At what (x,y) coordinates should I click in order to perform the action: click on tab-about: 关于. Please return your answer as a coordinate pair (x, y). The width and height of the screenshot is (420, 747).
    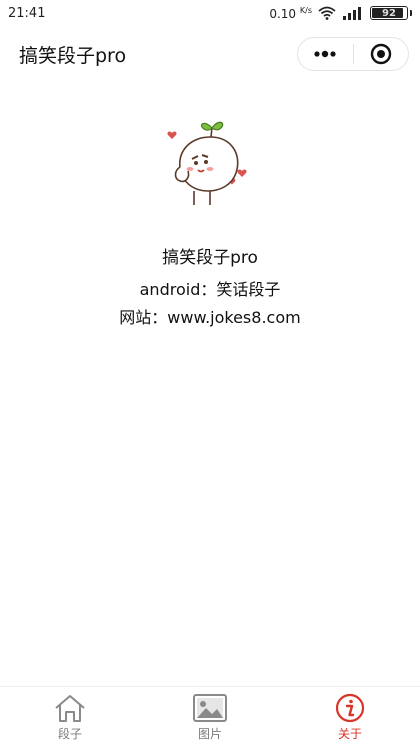
    Looking at the image, I should click on (350, 717).